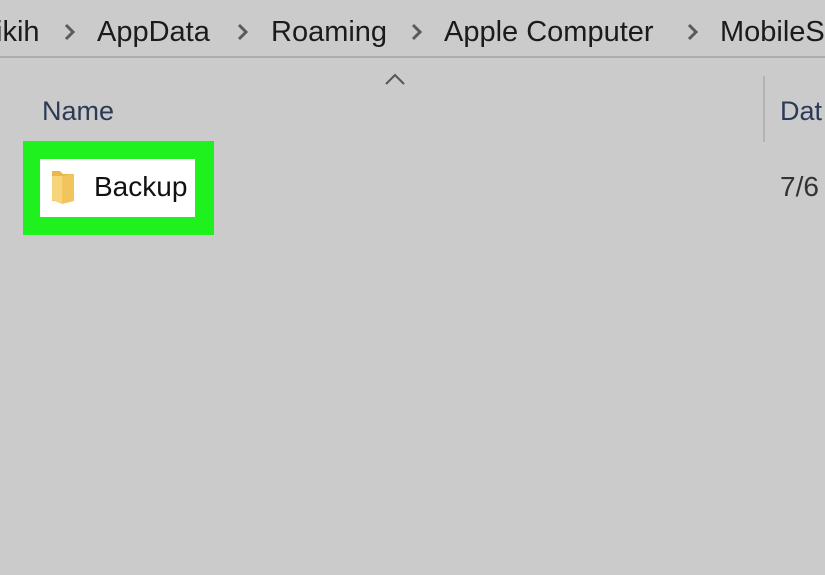 This screenshot has width=825, height=575. I want to click on breadcrumb-item-appdata: AppData, so click(153, 32).